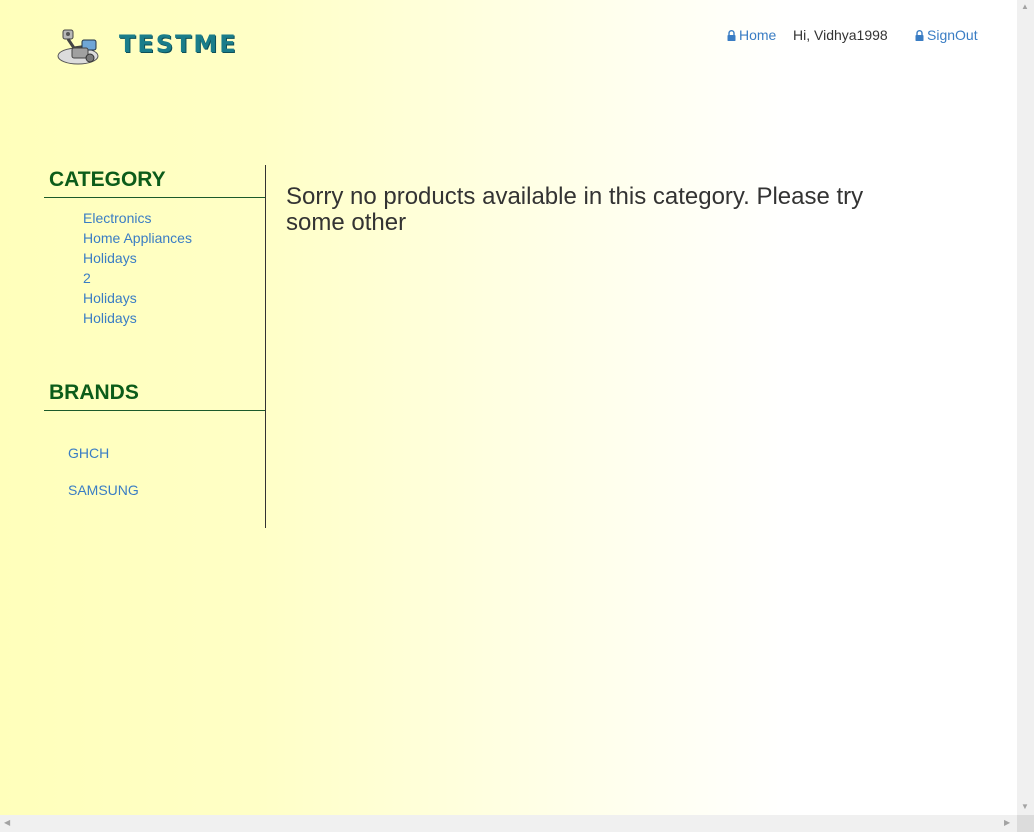 This screenshot has height=832, width=1034. What do you see at coordinates (166, 453) in the screenshot?
I see `brand-item: GHCH` at bounding box center [166, 453].